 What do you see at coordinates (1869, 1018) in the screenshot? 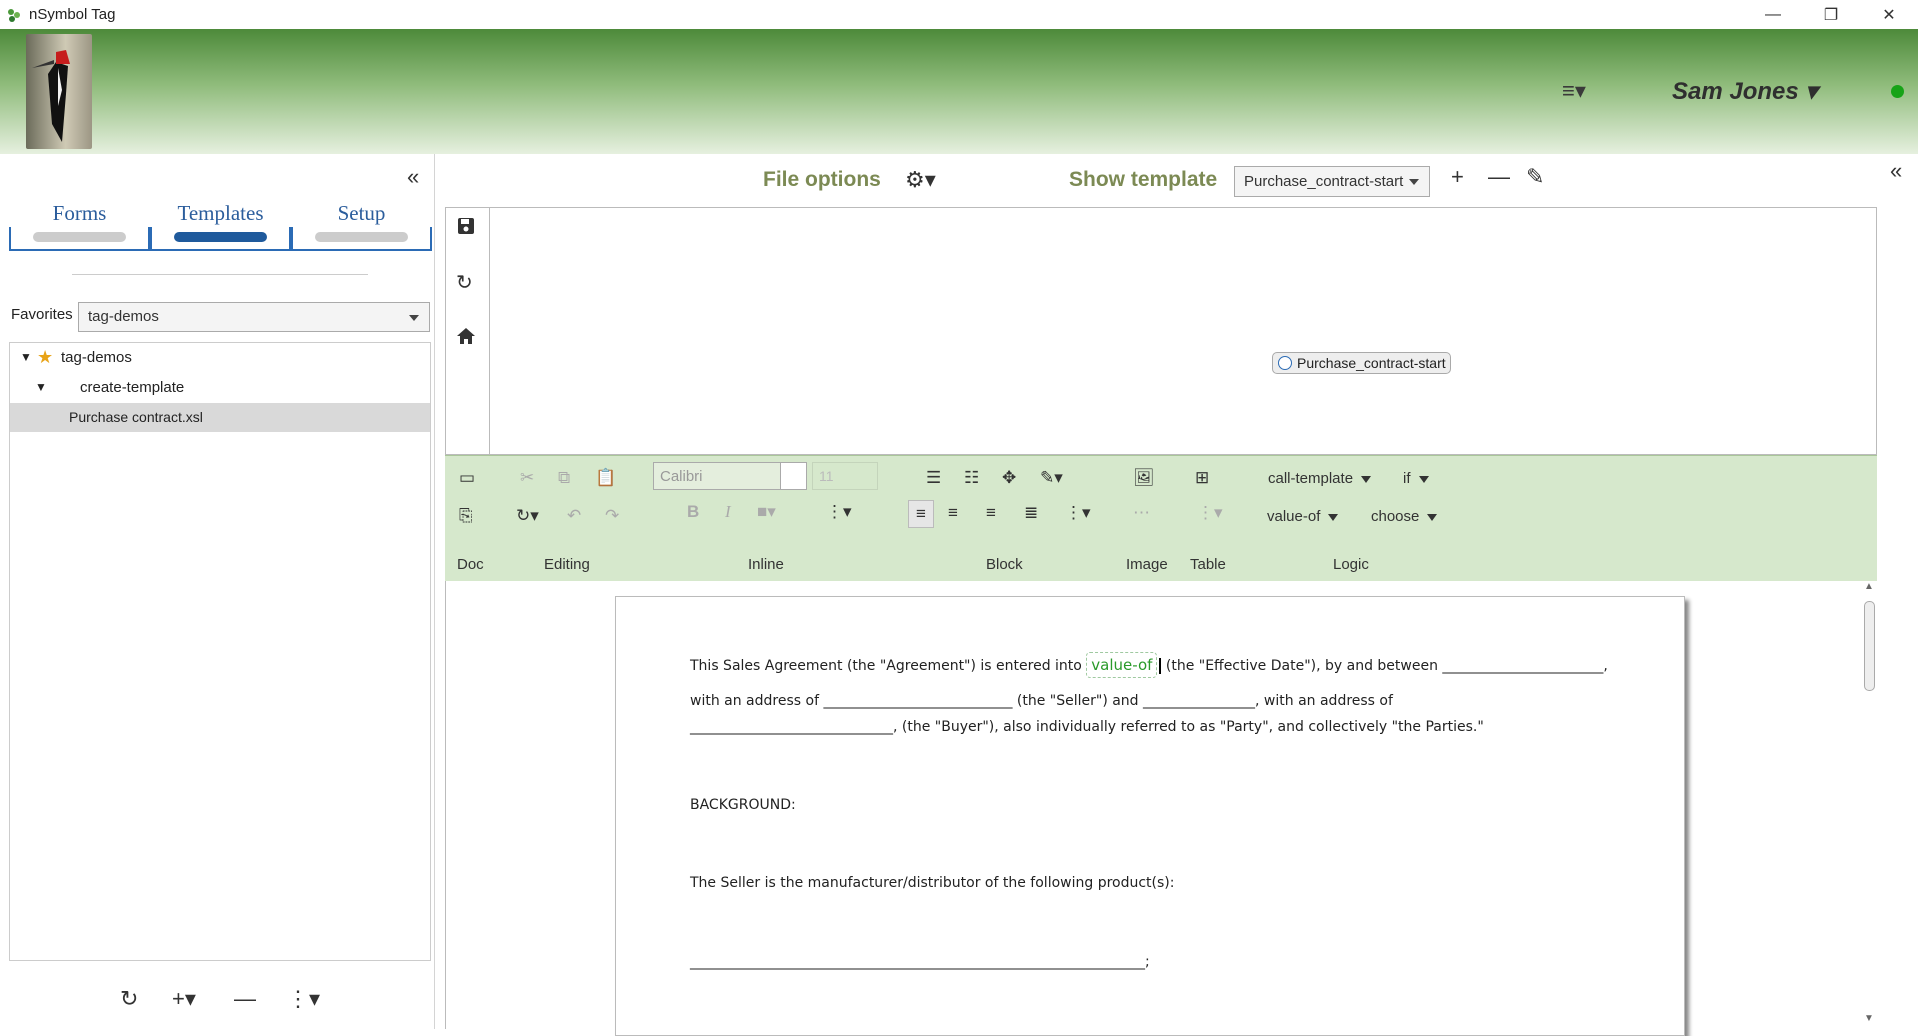
I see `scroll-down-icon: ▼` at bounding box center [1869, 1018].